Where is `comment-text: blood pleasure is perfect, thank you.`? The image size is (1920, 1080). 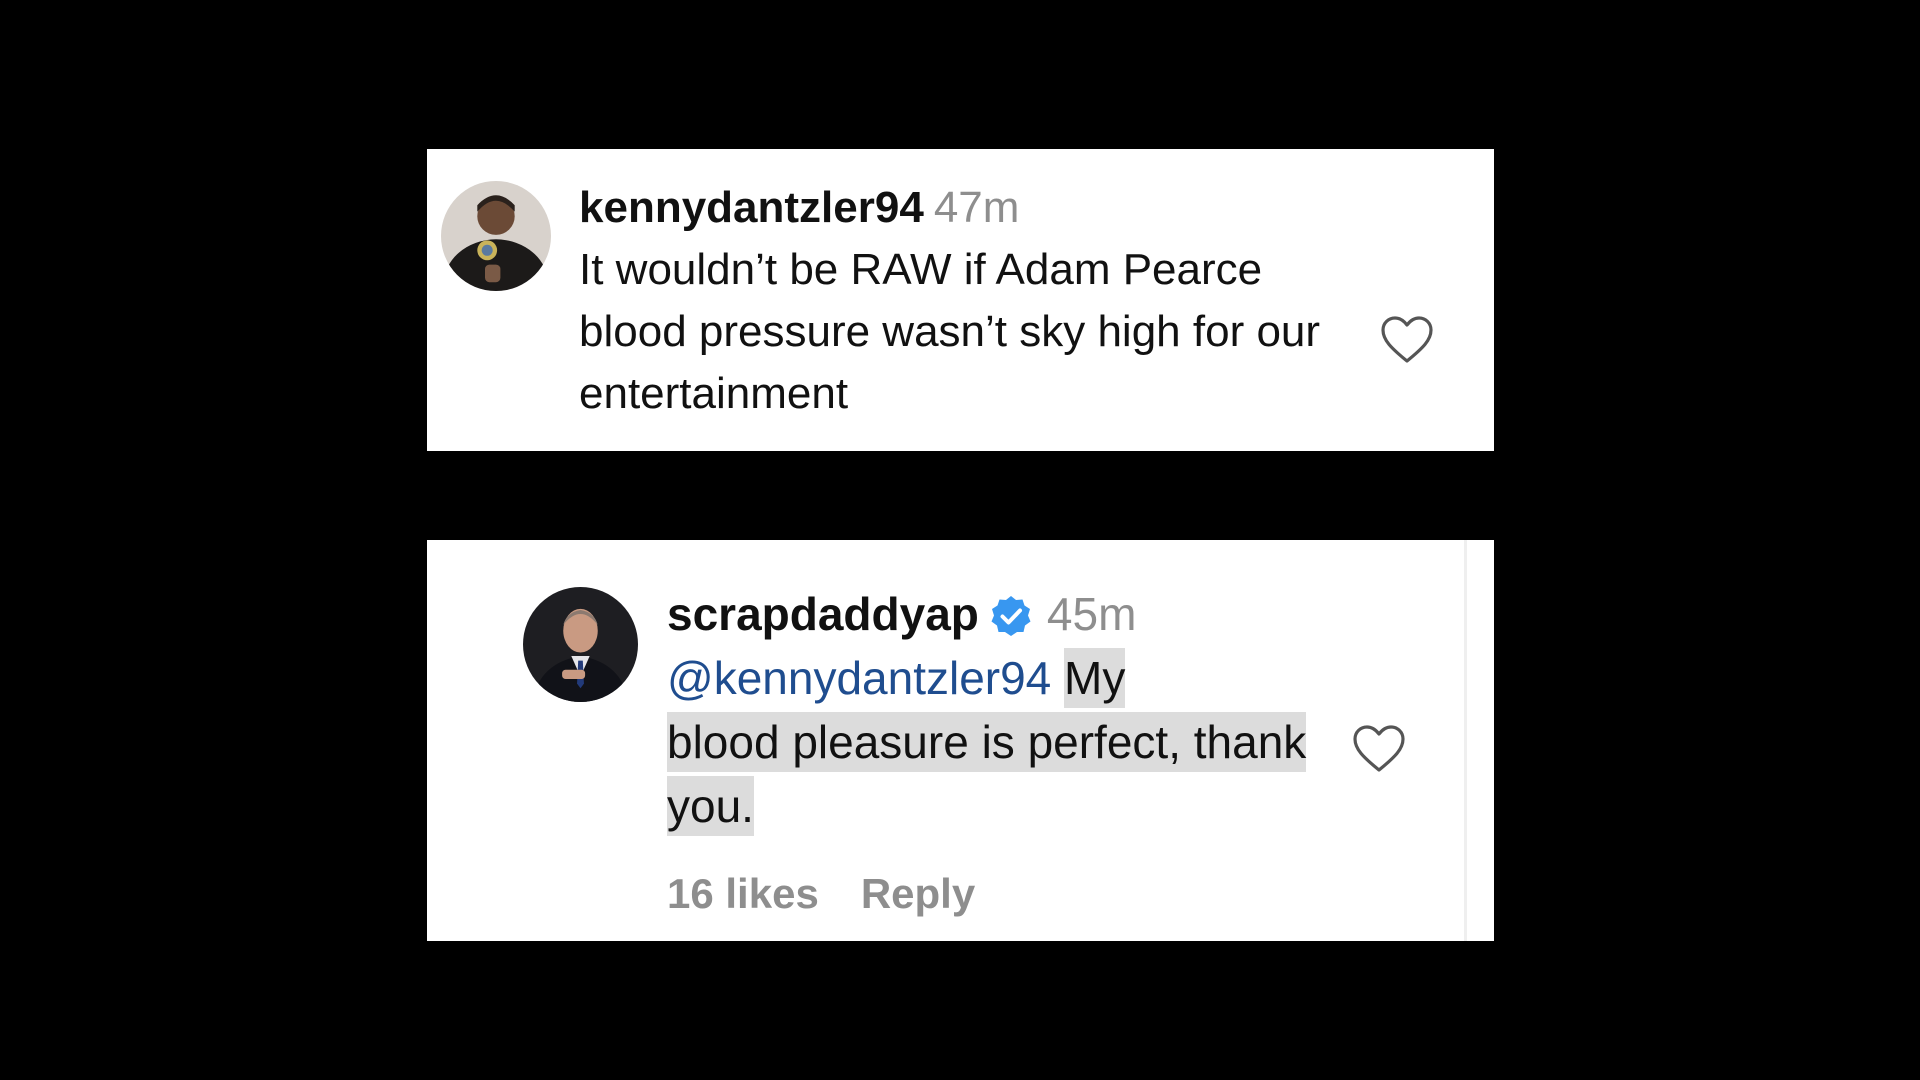 comment-text: blood pleasure is perfect, thank you. is located at coordinates (987, 774).